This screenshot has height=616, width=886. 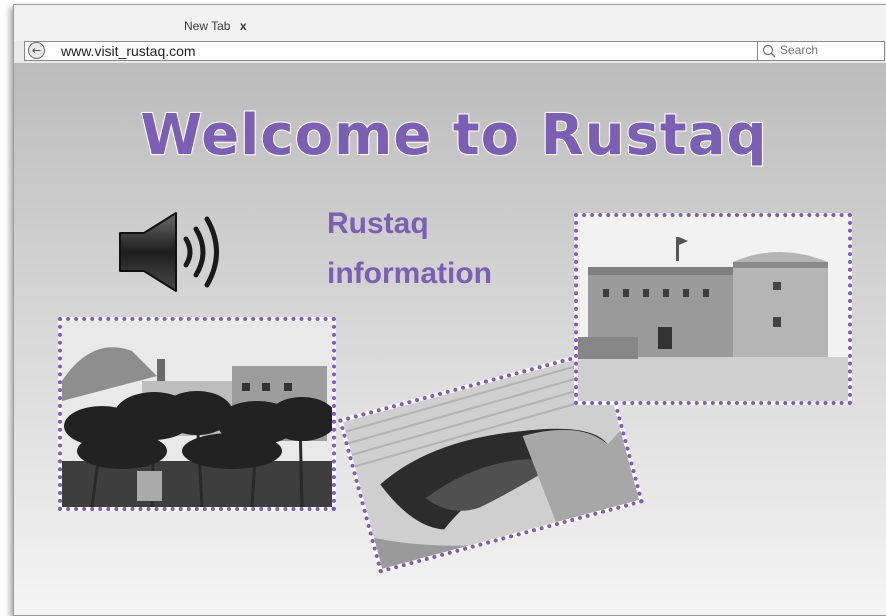 What do you see at coordinates (450, 23) in the screenshot?
I see `tab-strip: New Tab x` at bounding box center [450, 23].